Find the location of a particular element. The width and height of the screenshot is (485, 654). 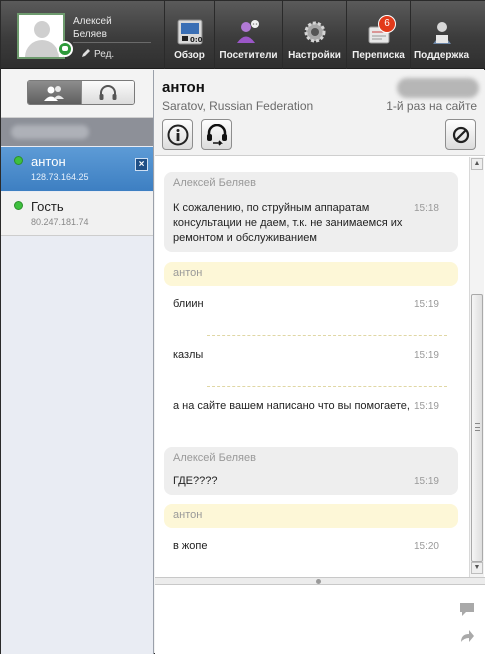

visitor-info-button is located at coordinates (177, 134).